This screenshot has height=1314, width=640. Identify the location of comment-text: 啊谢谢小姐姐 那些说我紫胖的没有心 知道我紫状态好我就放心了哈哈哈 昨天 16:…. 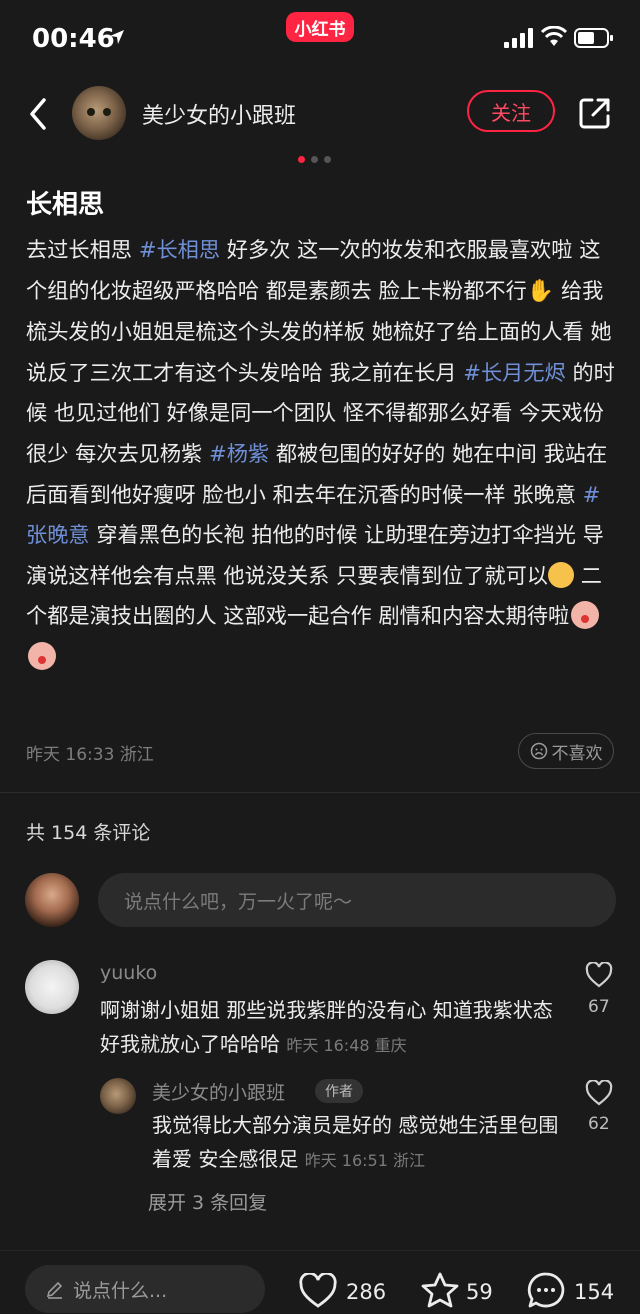
(335, 1028).